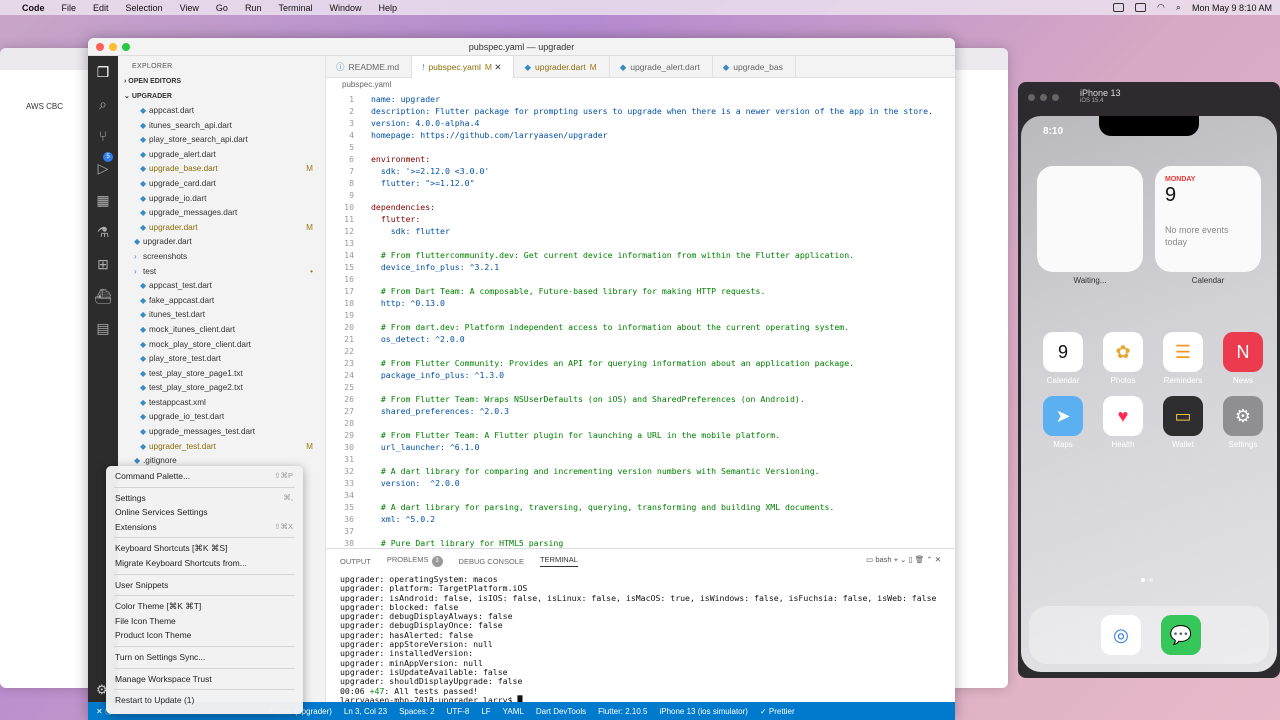  Describe the element at coordinates (1063, 416) in the screenshot. I see `maps-app-icon: ➤` at that location.